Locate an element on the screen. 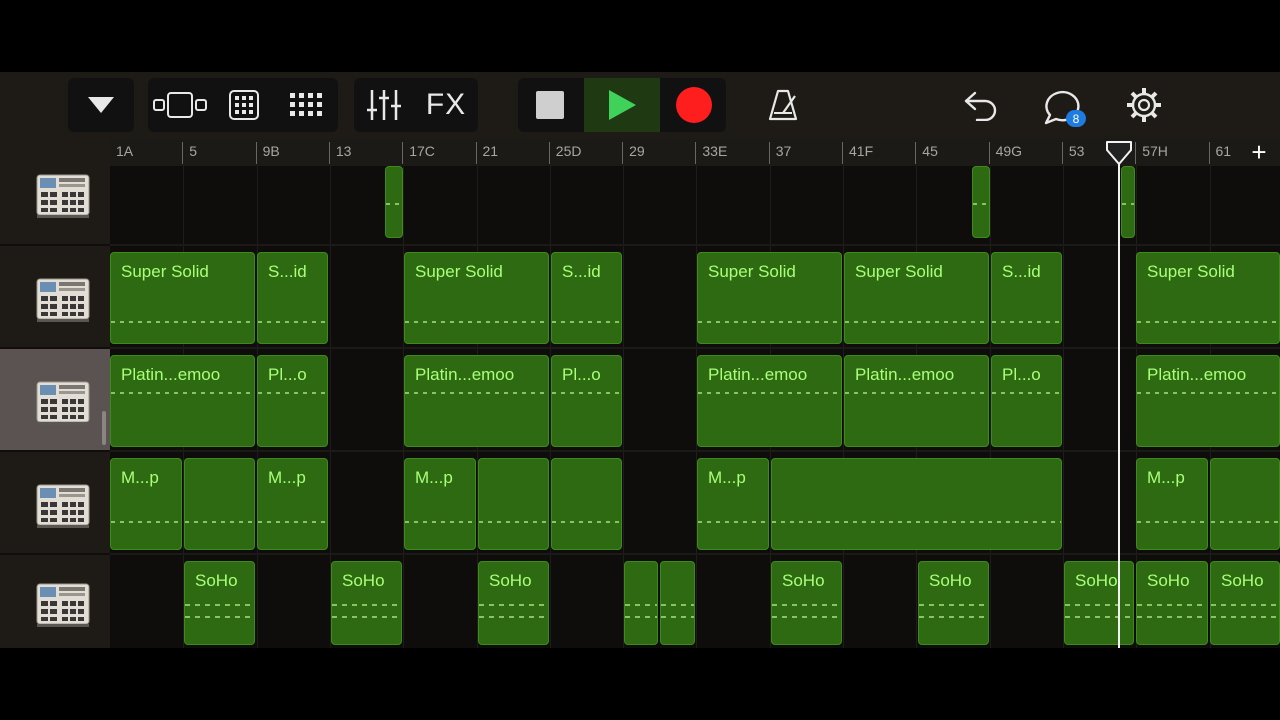 The width and height of the screenshot is (1280, 720). sliders-icon is located at coordinates (384, 105).